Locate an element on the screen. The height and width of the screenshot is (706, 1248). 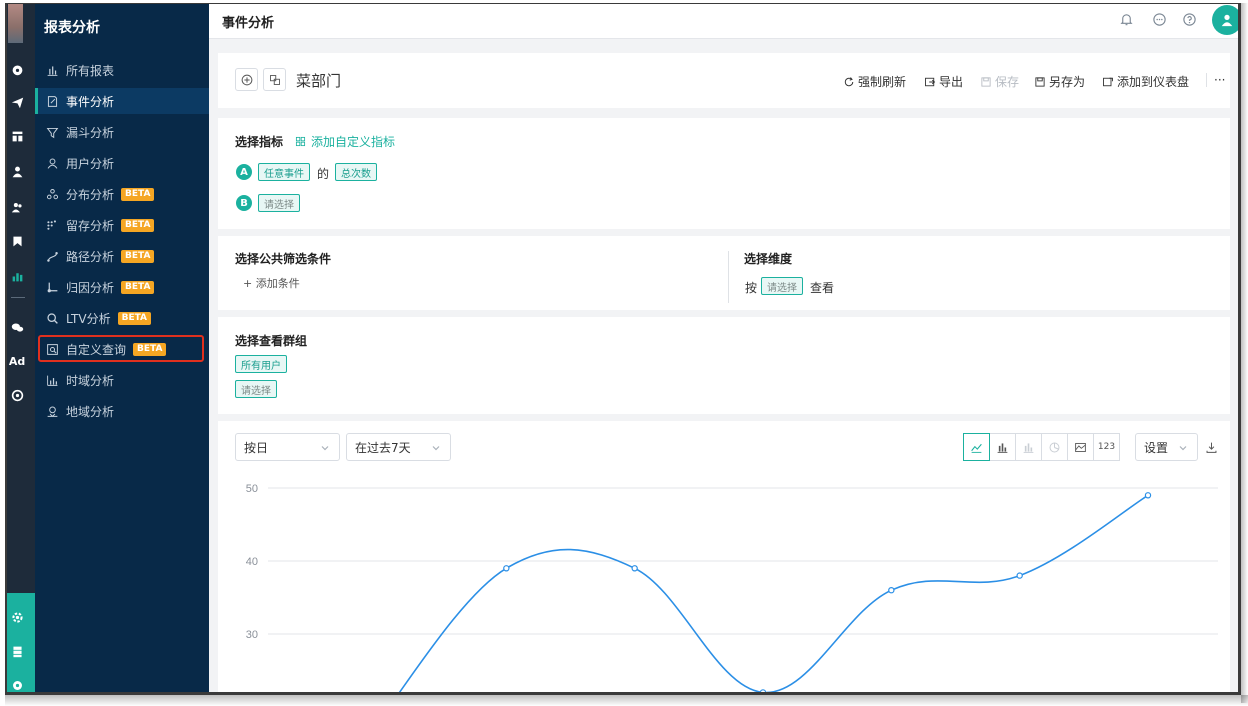
sidebar-item-2: 事件分析 is located at coordinates (122, 101).